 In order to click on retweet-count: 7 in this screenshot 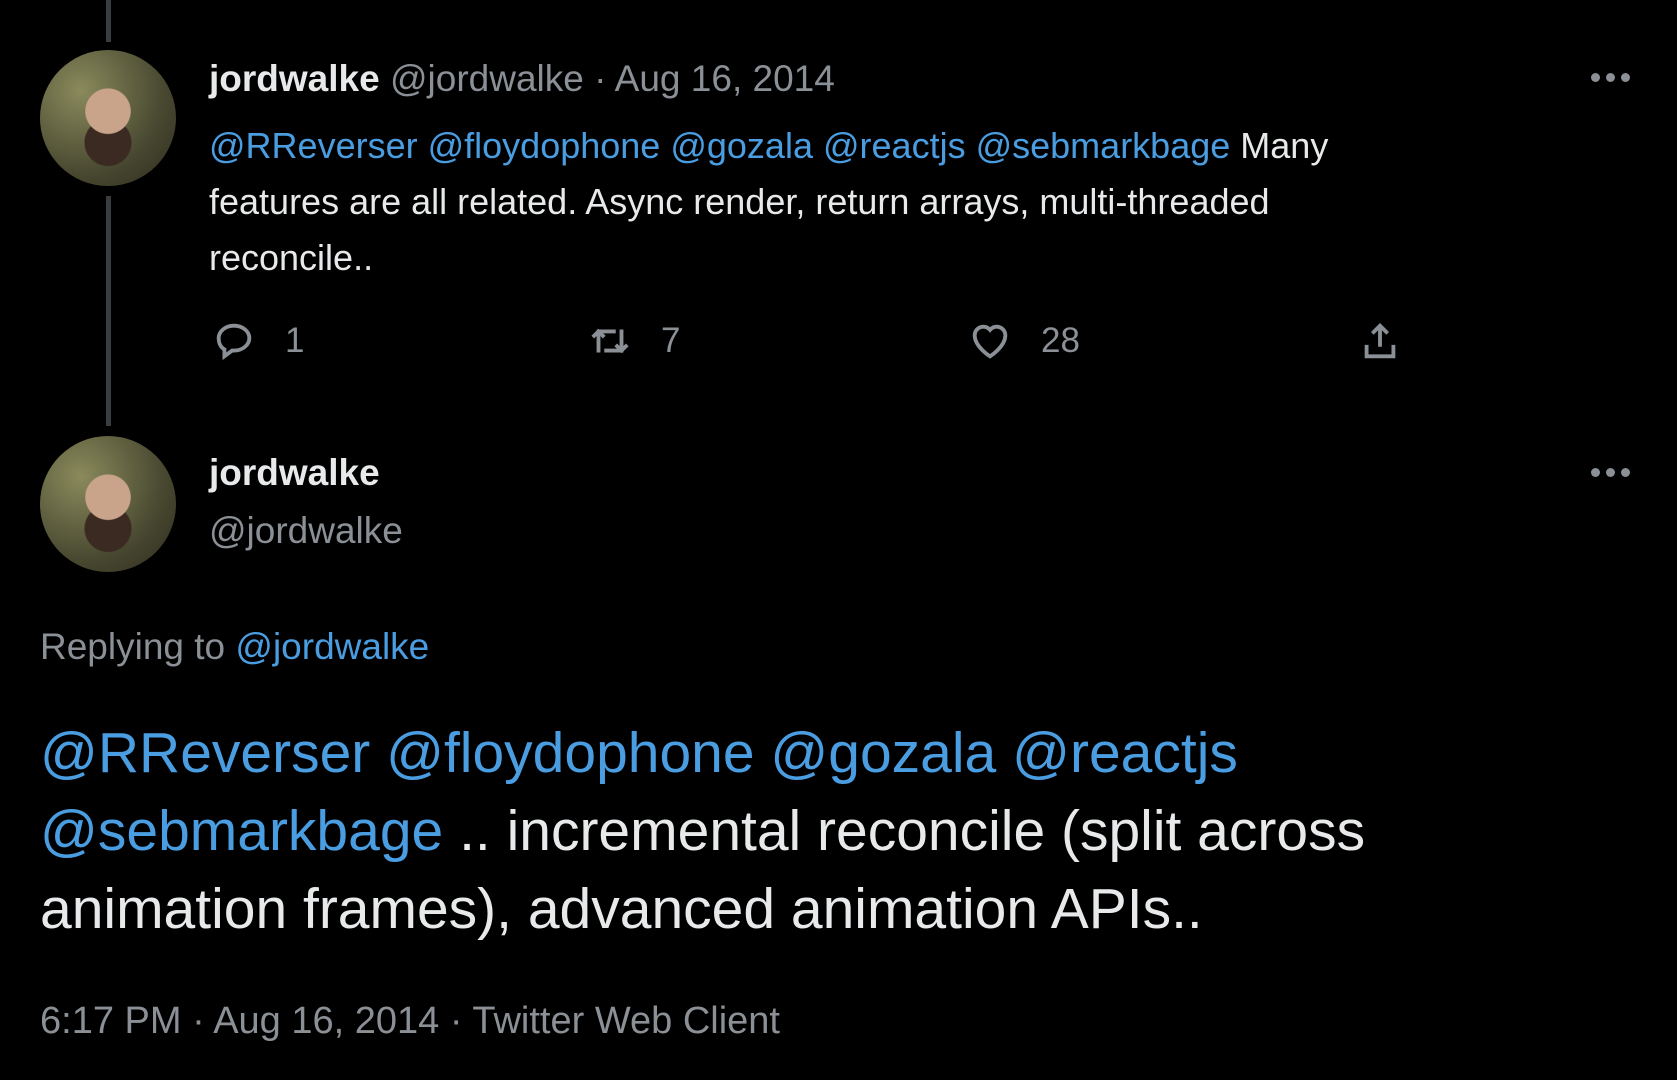, I will do `click(671, 340)`.